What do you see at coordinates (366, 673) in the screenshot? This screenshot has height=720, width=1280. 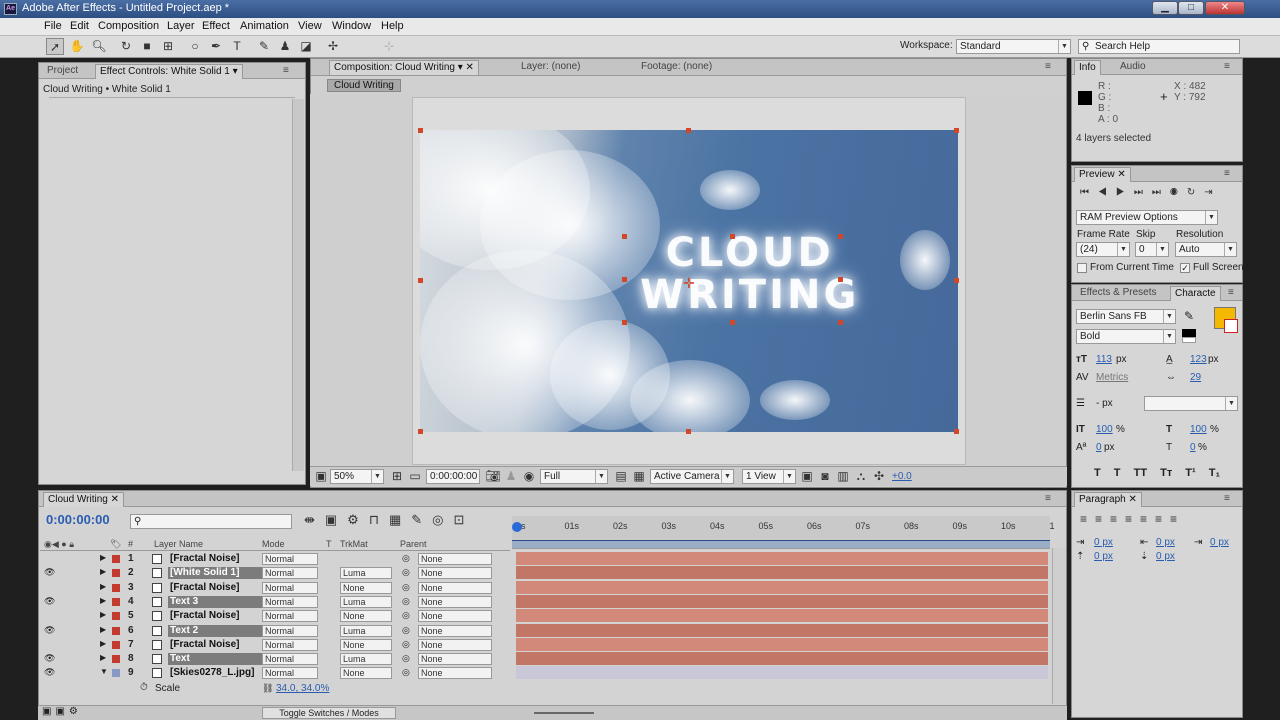 I see `track-matte-select: None` at bounding box center [366, 673].